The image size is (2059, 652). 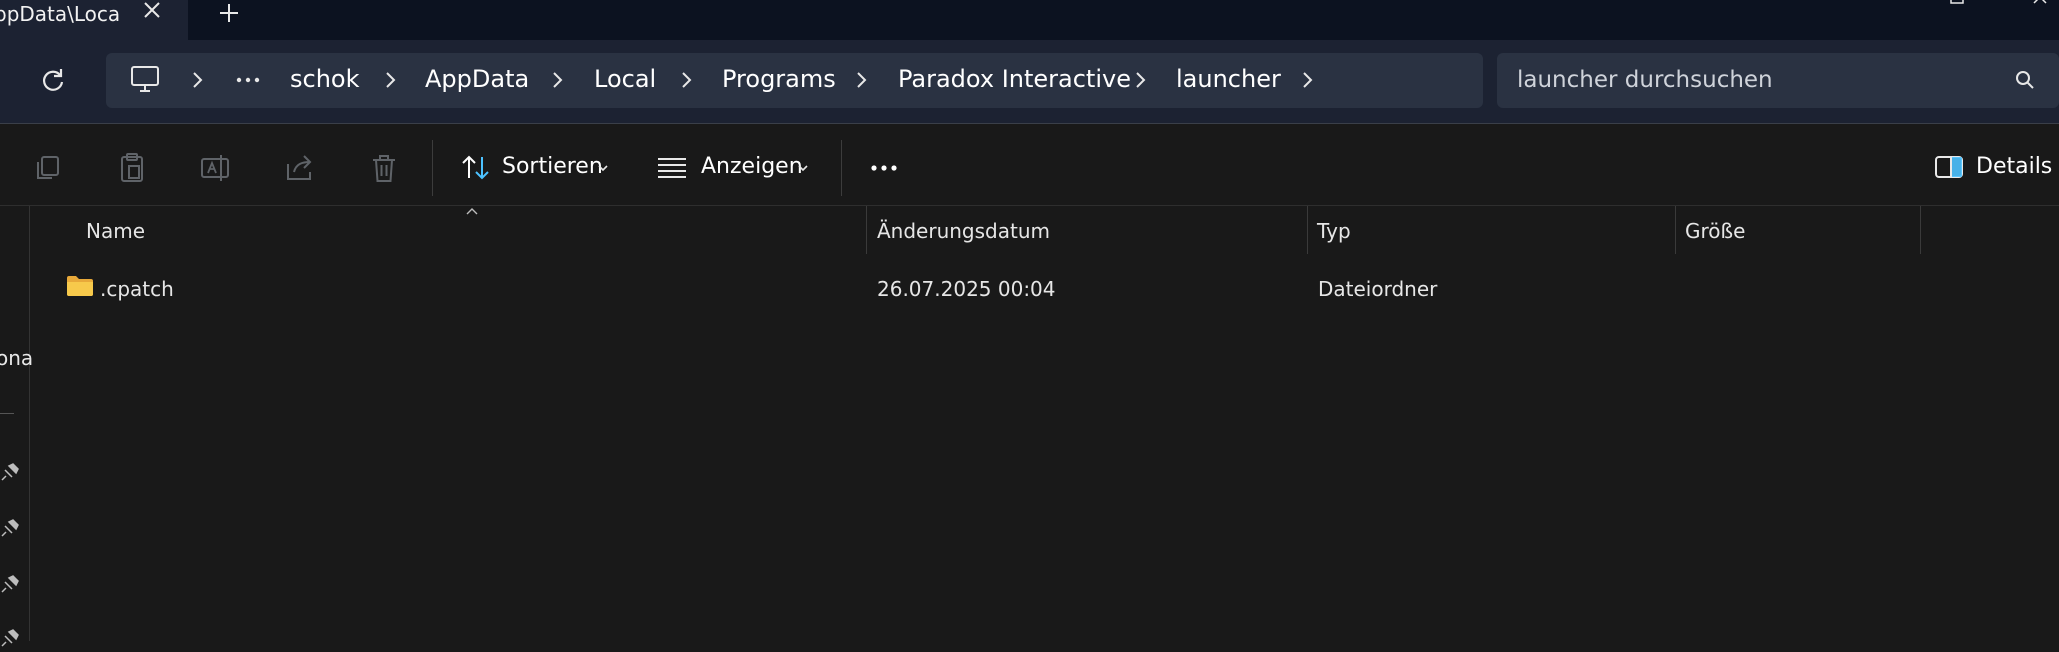 I want to click on search-placeholder: launcher durchsuchen, so click(x=1645, y=80).